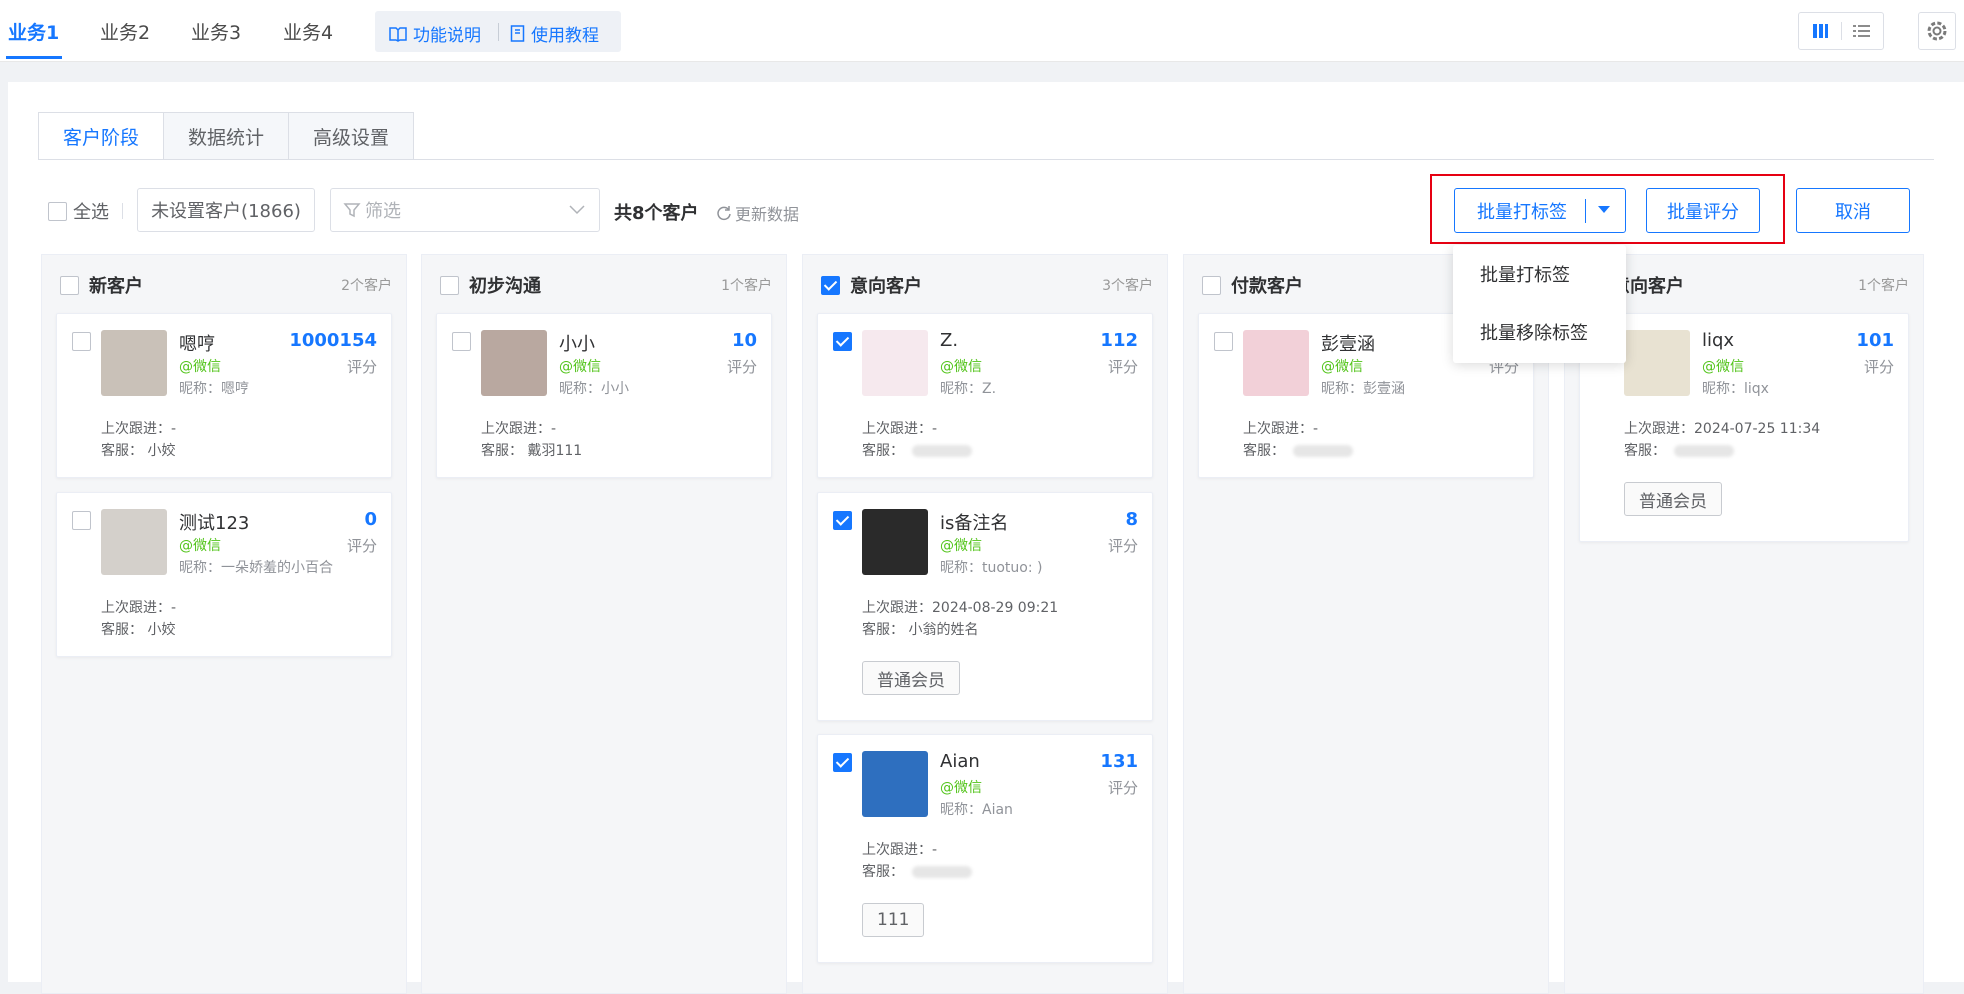  What do you see at coordinates (366, 286) in the screenshot?
I see `stage-count: 2个客户` at bounding box center [366, 286].